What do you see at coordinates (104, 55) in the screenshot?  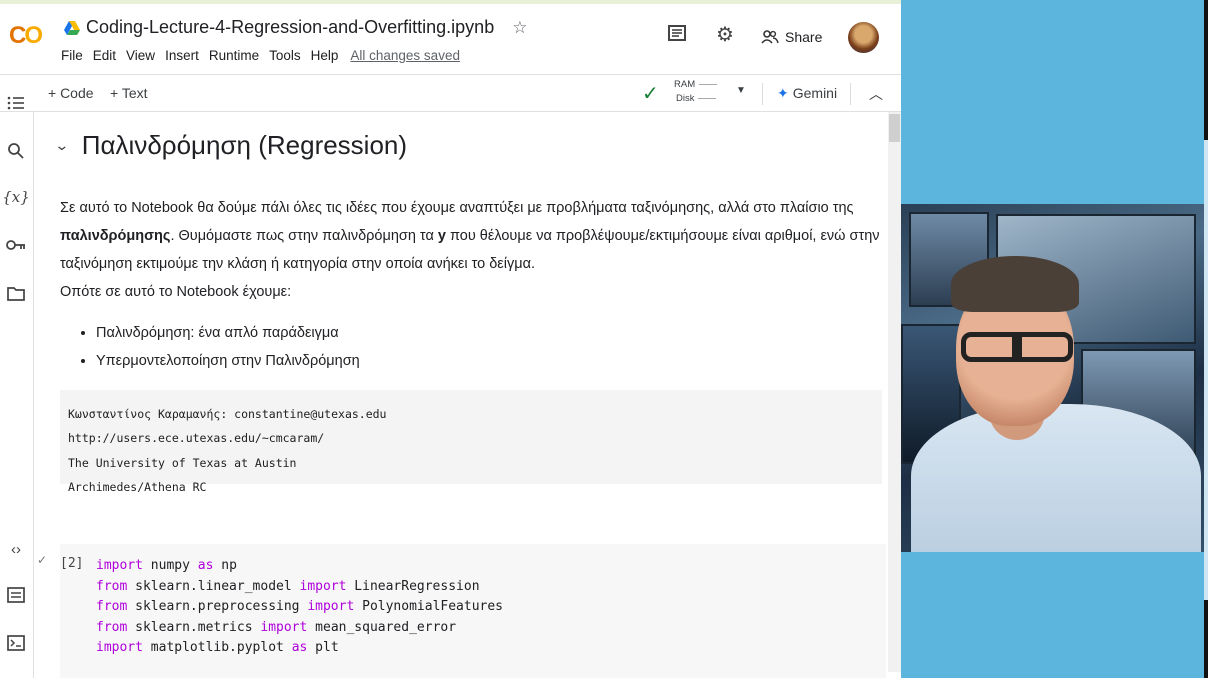 I see `menu-edit: Edit` at bounding box center [104, 55].